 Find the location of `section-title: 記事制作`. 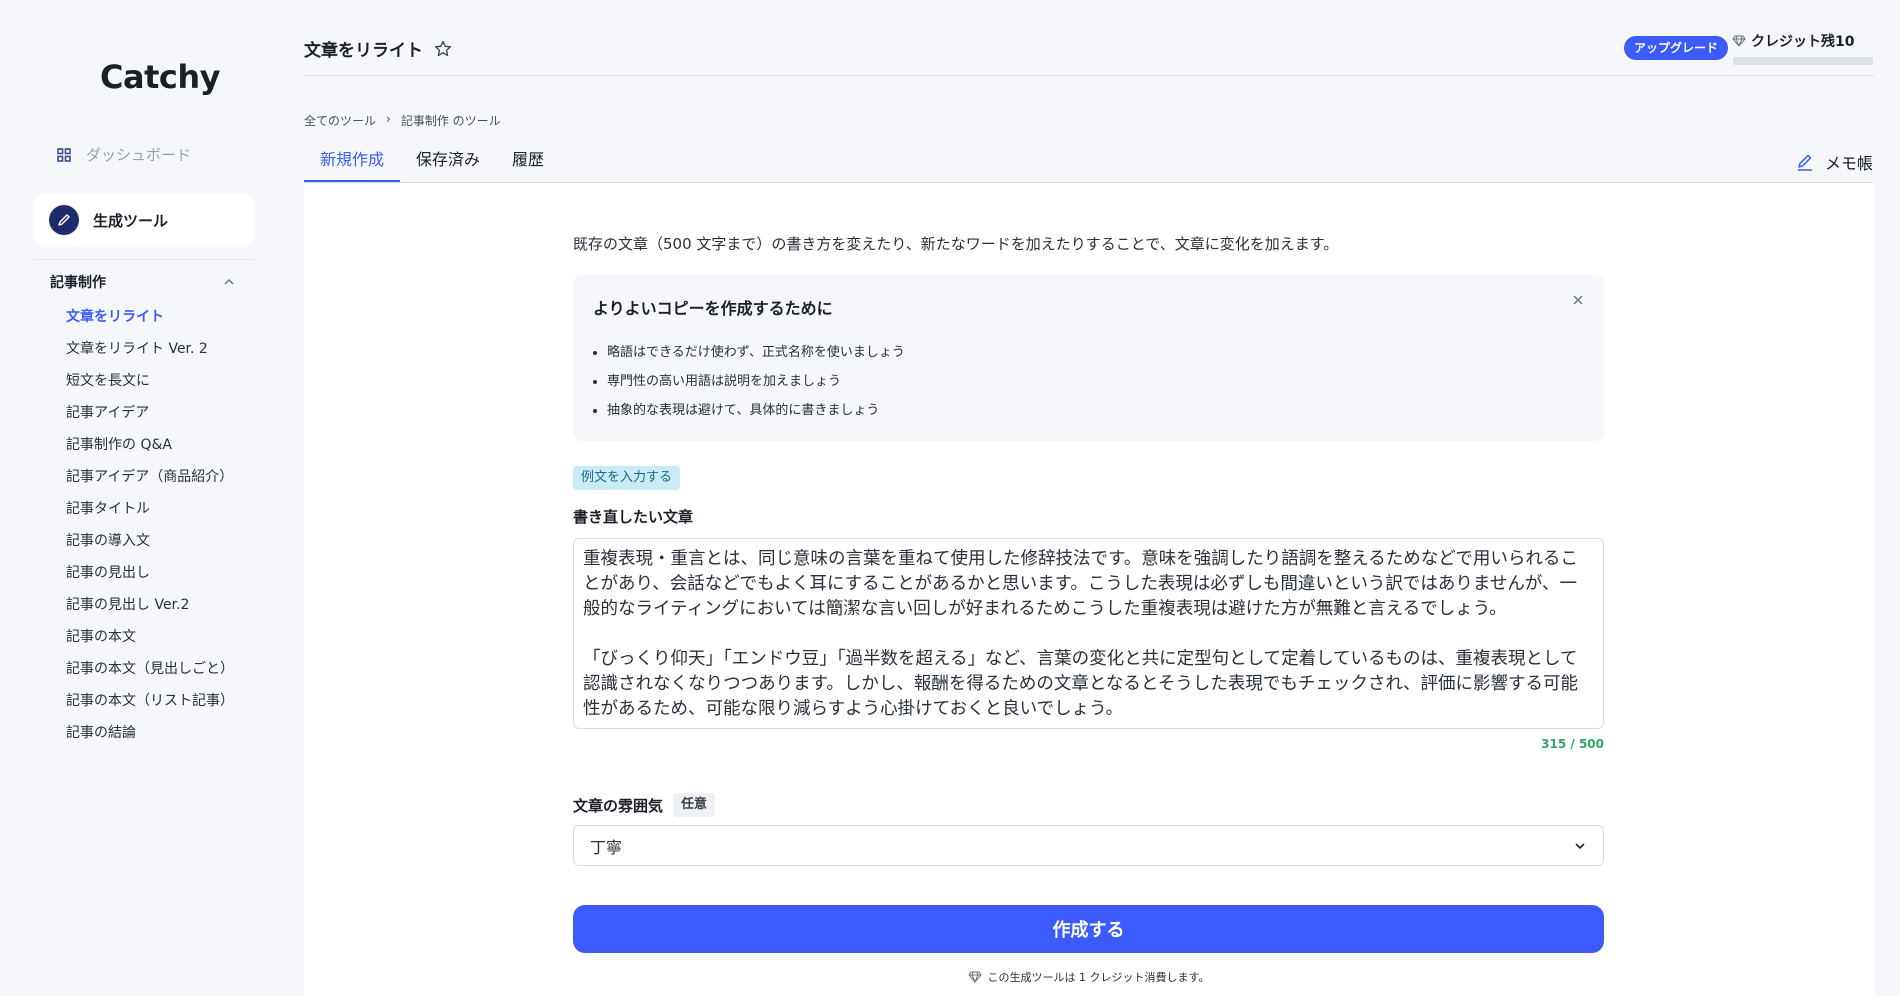

section-title: 記事制作 is located at coordinates (78, 283).